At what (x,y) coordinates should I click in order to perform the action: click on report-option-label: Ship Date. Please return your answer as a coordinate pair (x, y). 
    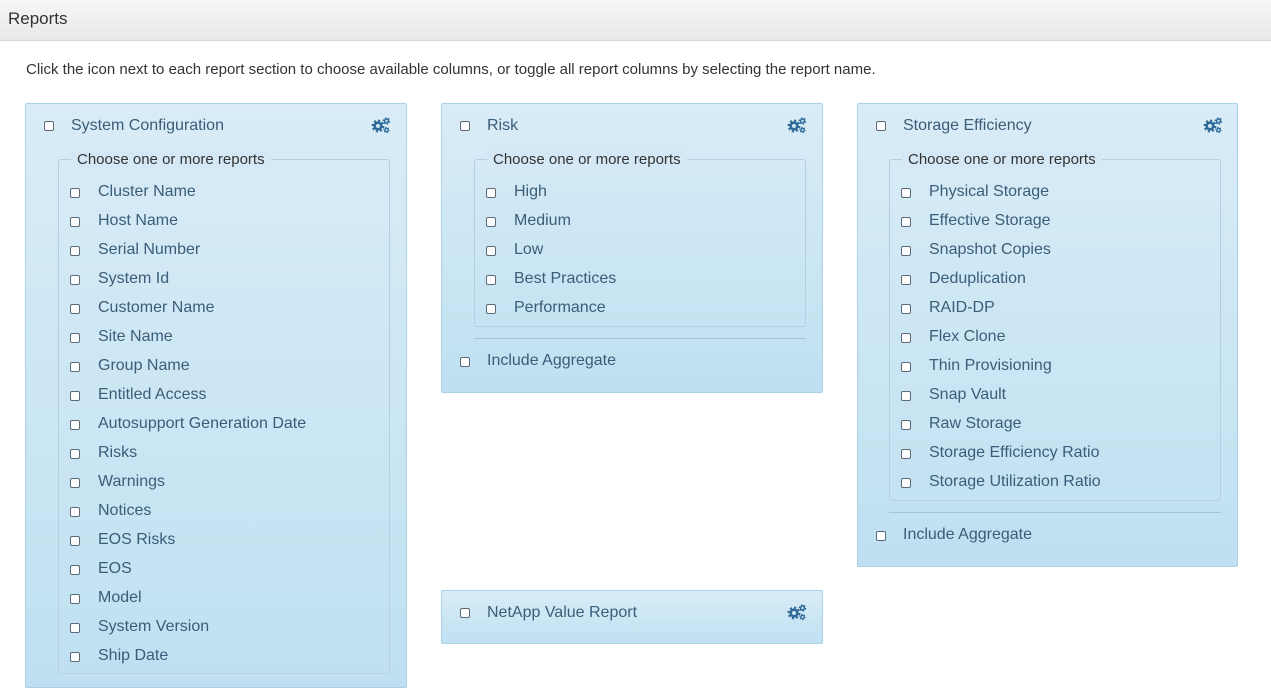
    Looking at the image, I should click on (133, 656).